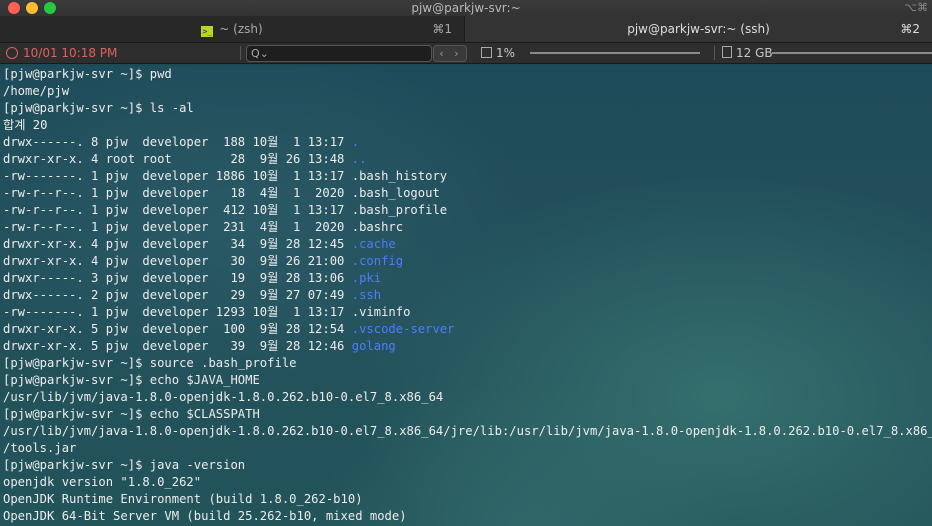 The width and height of the screenshot is (932, 526). I want to click on memory-status: 12 GB, so click(747, 53).